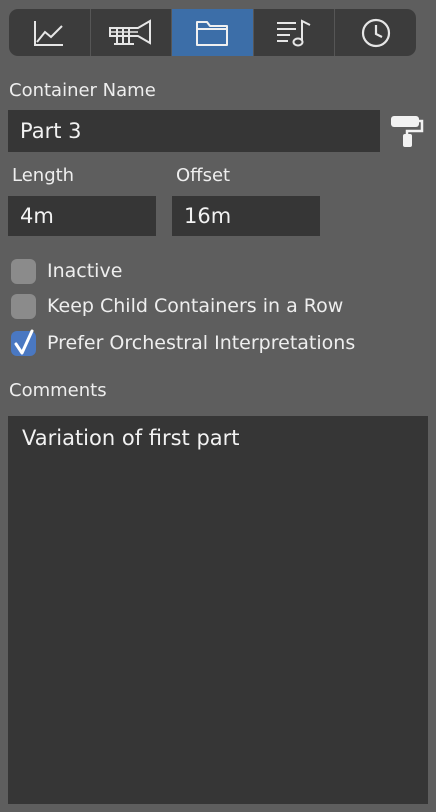 Image resolution: width=436 pixels, height=812 pixels. Describe the element at coordinates (23, 306) in the screenshot. I see `keep-row-checkbox` at that location.